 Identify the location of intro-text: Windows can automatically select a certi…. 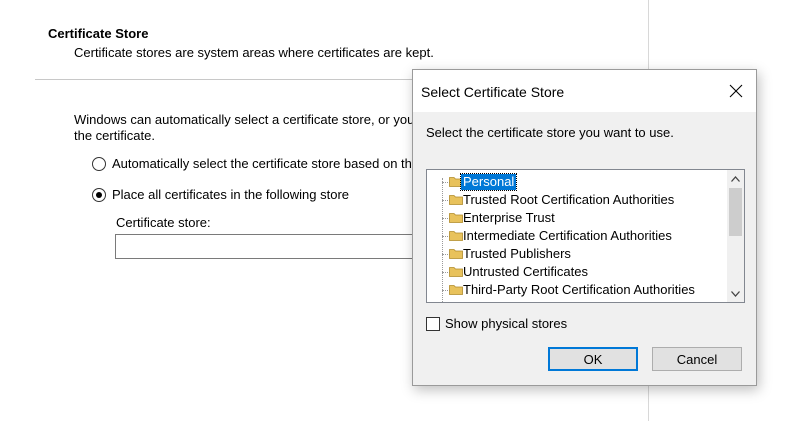
(244, 128).